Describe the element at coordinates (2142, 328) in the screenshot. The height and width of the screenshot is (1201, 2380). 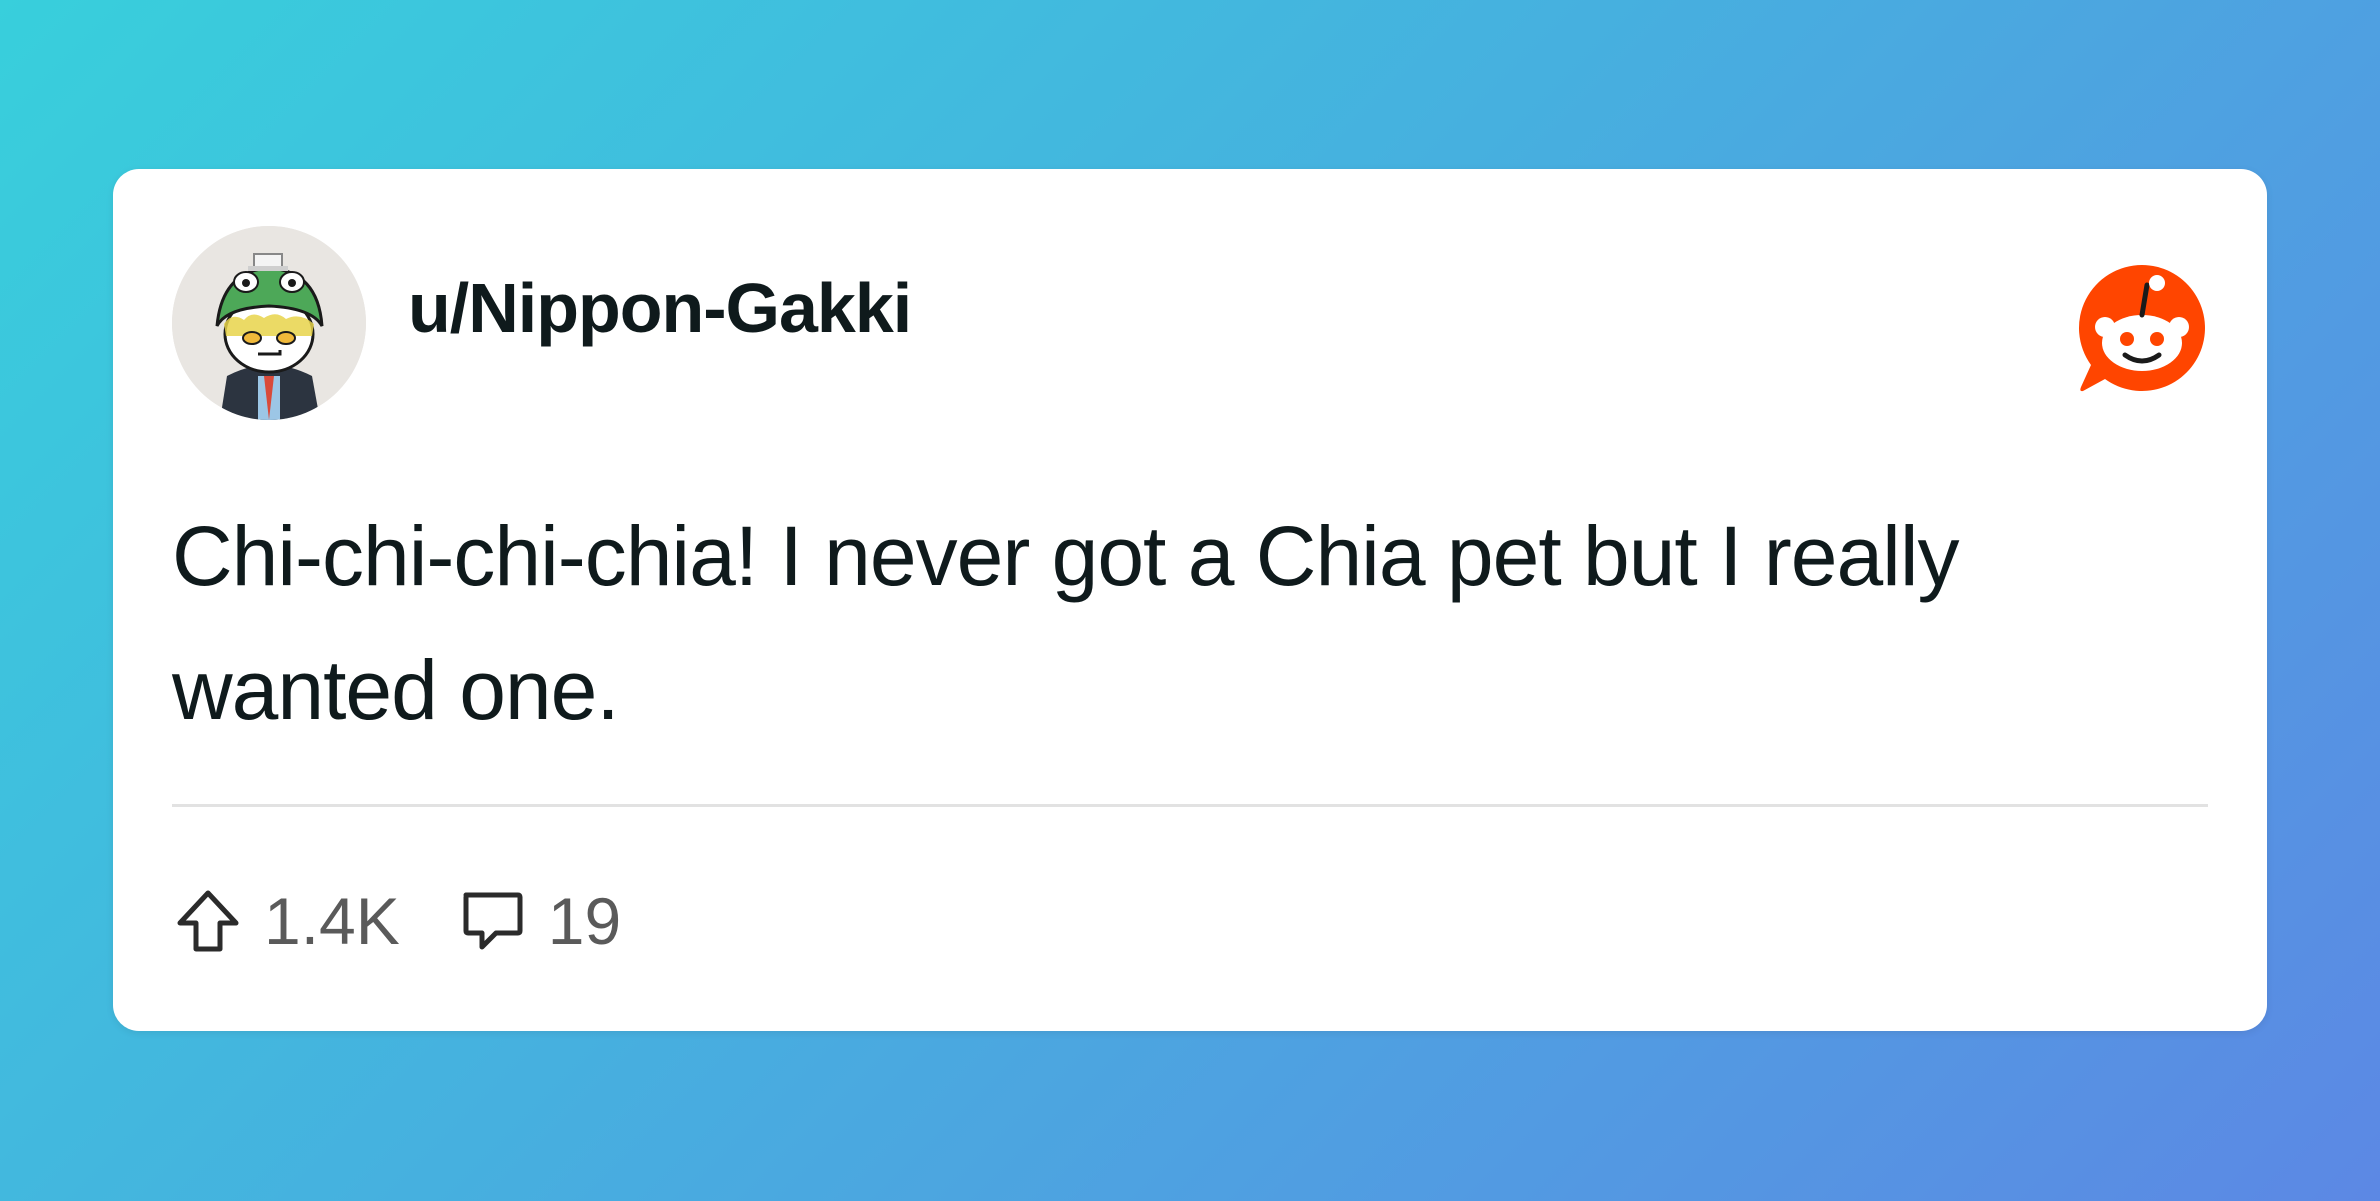
I see `reddit-logo-icon` at that location.